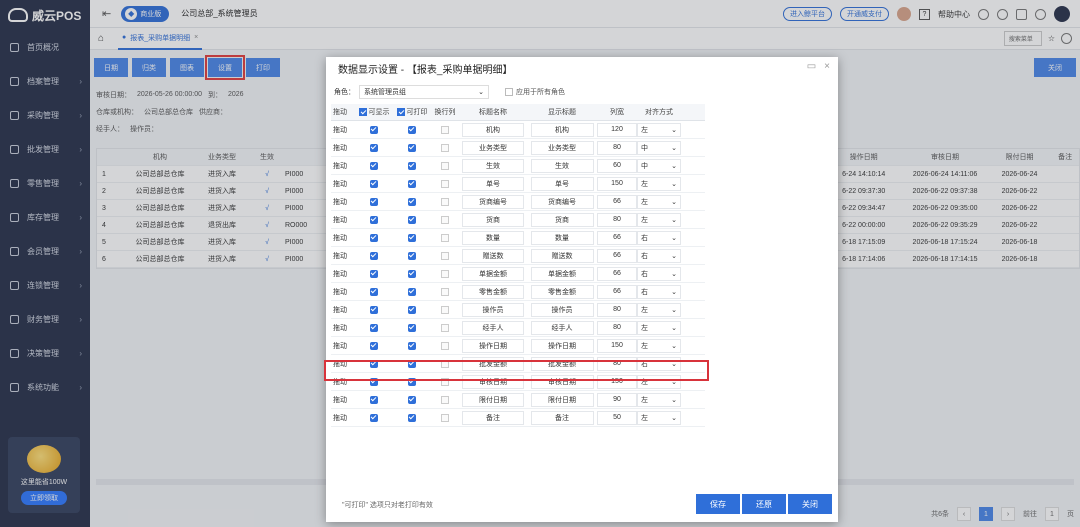 Image resolution: width=1080 pixels, height=527 pixels. What do you see at coordinates (562, 417) in the screenshot?
I see `display-title-input: 备注` at bounding box center [562, 417].